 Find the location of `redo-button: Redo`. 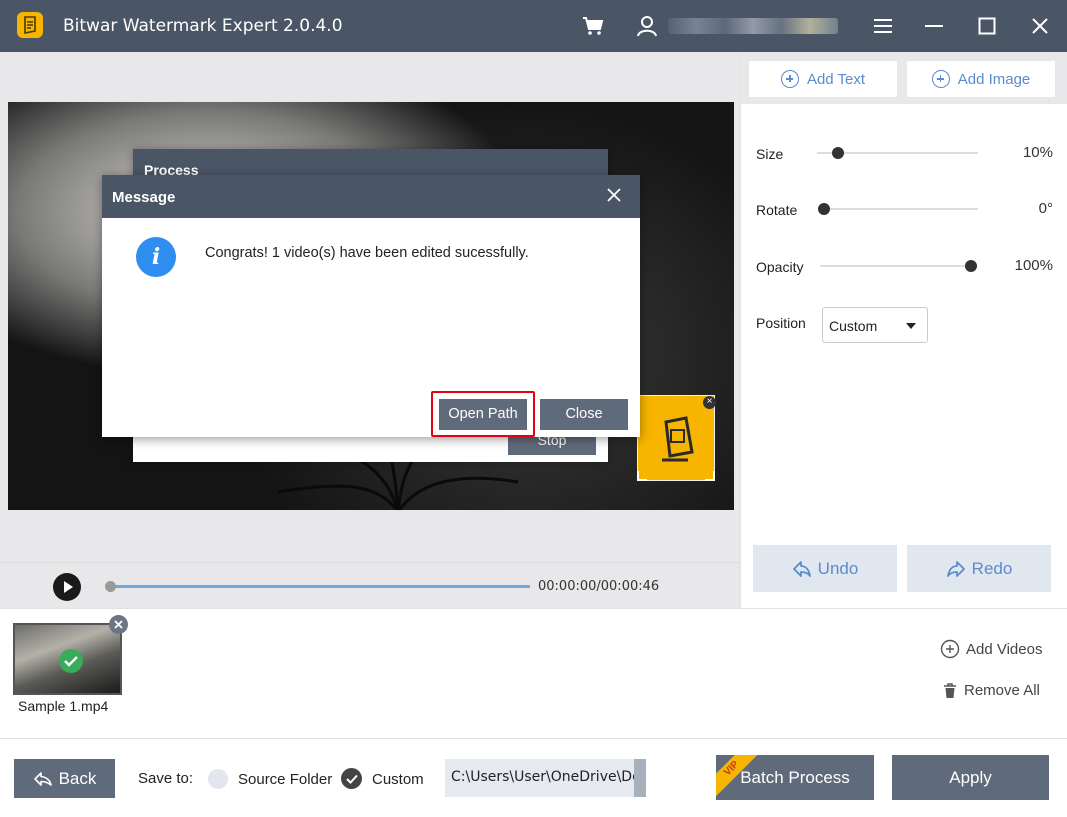

redo-button: Redo is located at coordinates (979, 568).